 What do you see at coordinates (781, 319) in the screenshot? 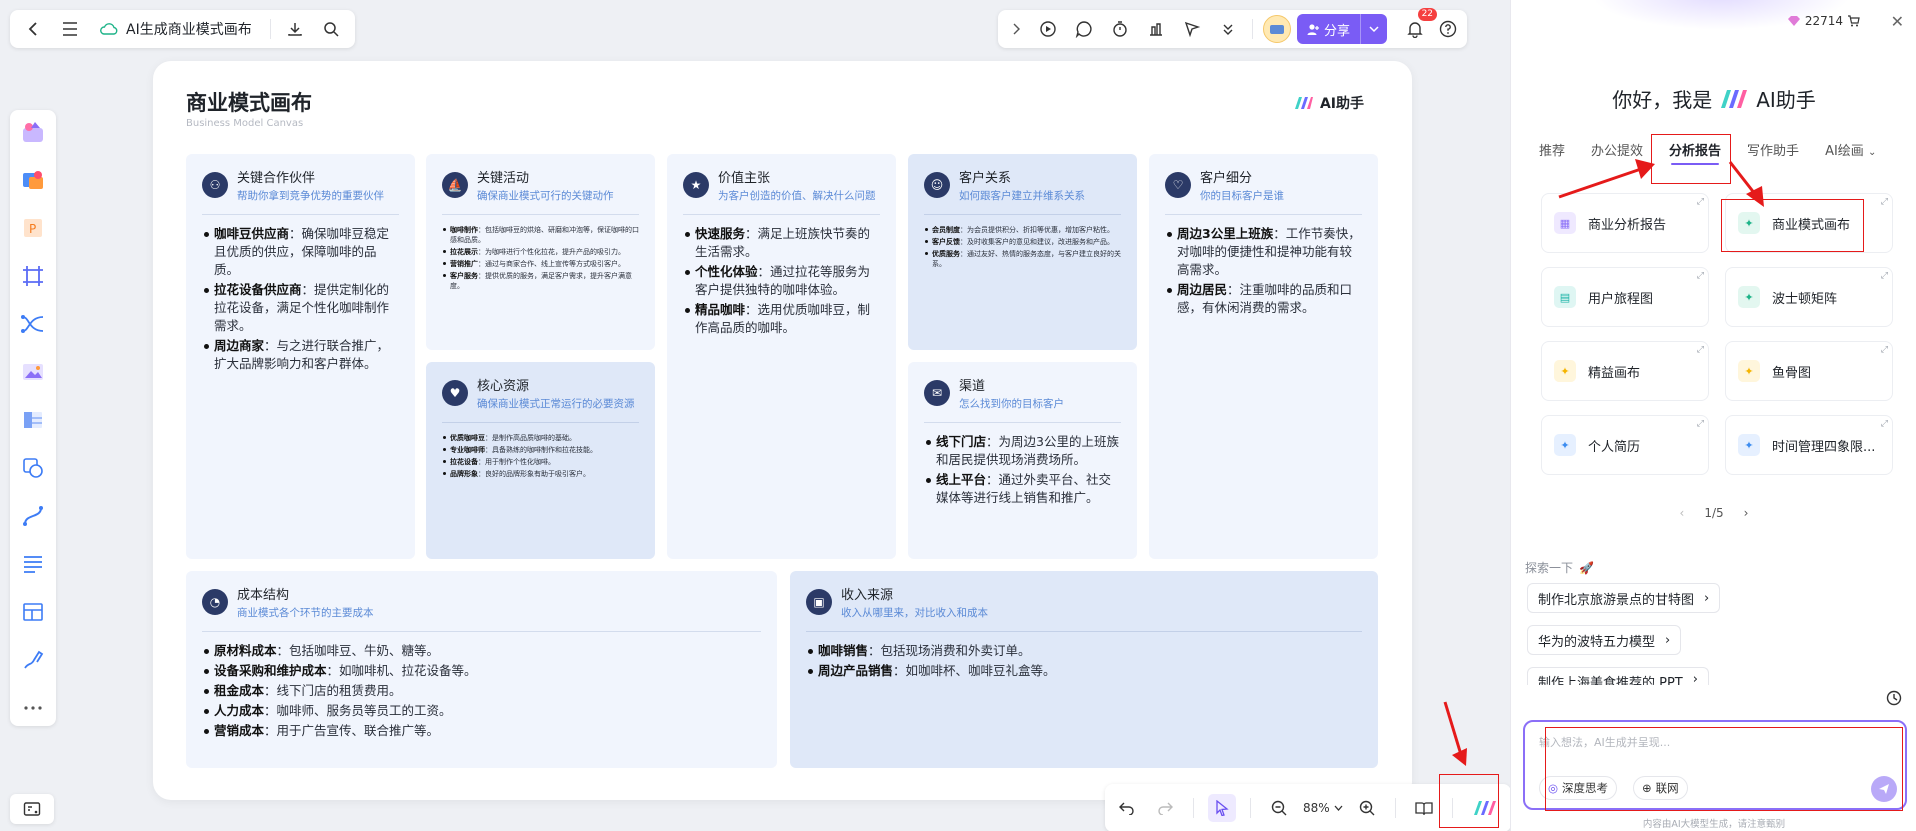
I see `list-item: 精品咖啡：选用优质咖啡豆，制作高品质的咖啡。` at bounding box center [781, 319].